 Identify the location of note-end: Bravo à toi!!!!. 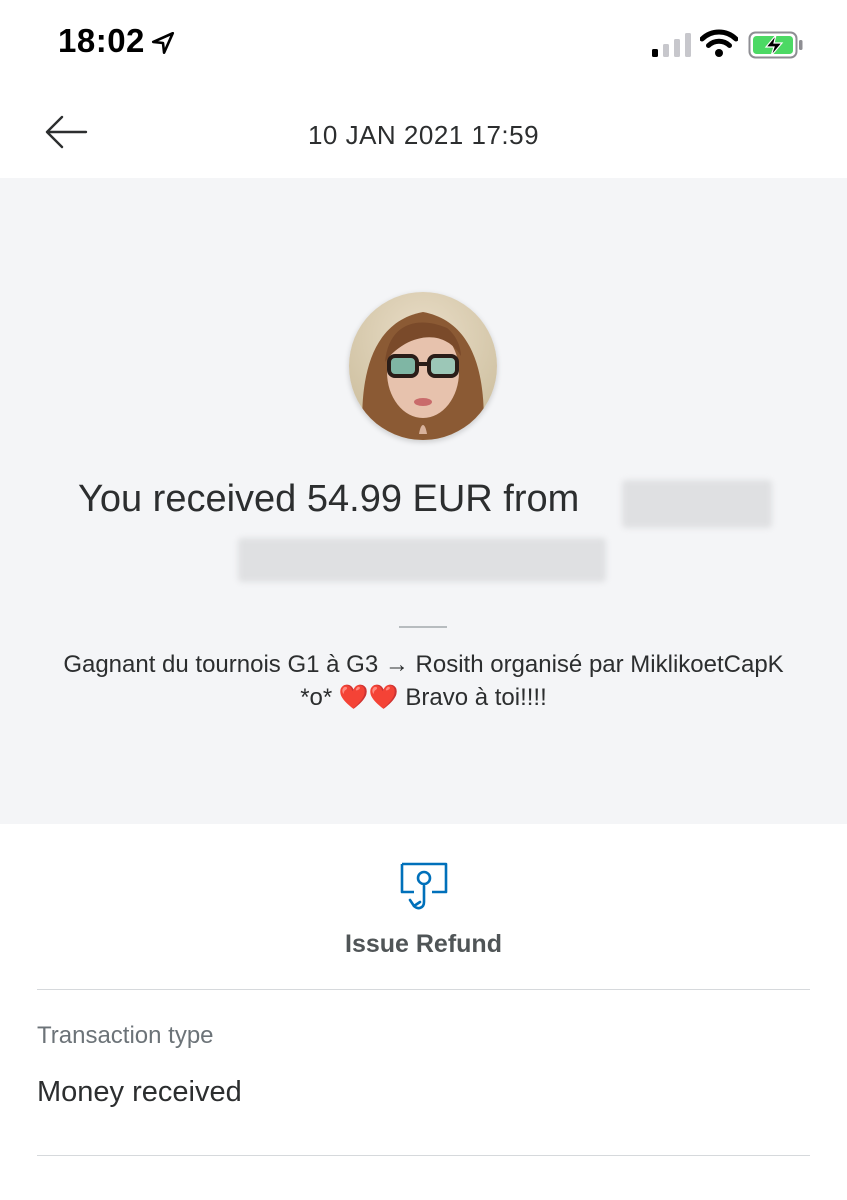
(472, 697).